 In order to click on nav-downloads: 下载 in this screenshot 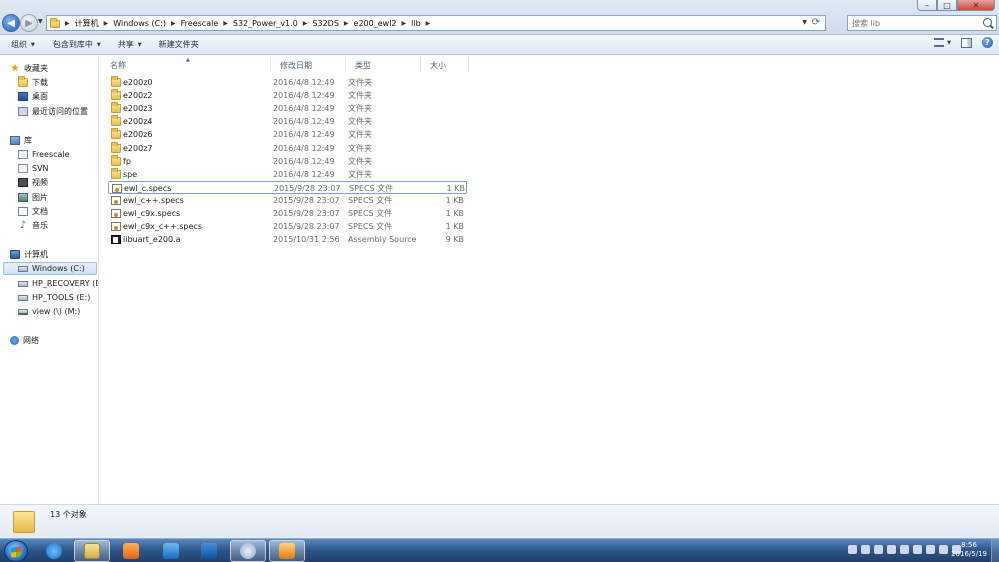, I will do `click(33, 82)`.